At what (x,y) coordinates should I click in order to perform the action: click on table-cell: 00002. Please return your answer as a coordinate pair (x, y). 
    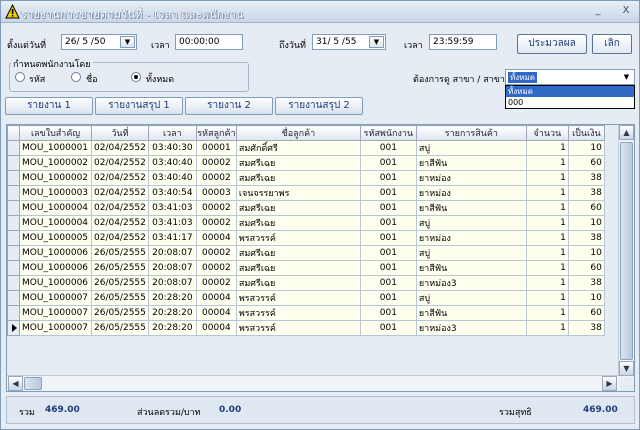
    Looking at the image, I should click on (216, 283).